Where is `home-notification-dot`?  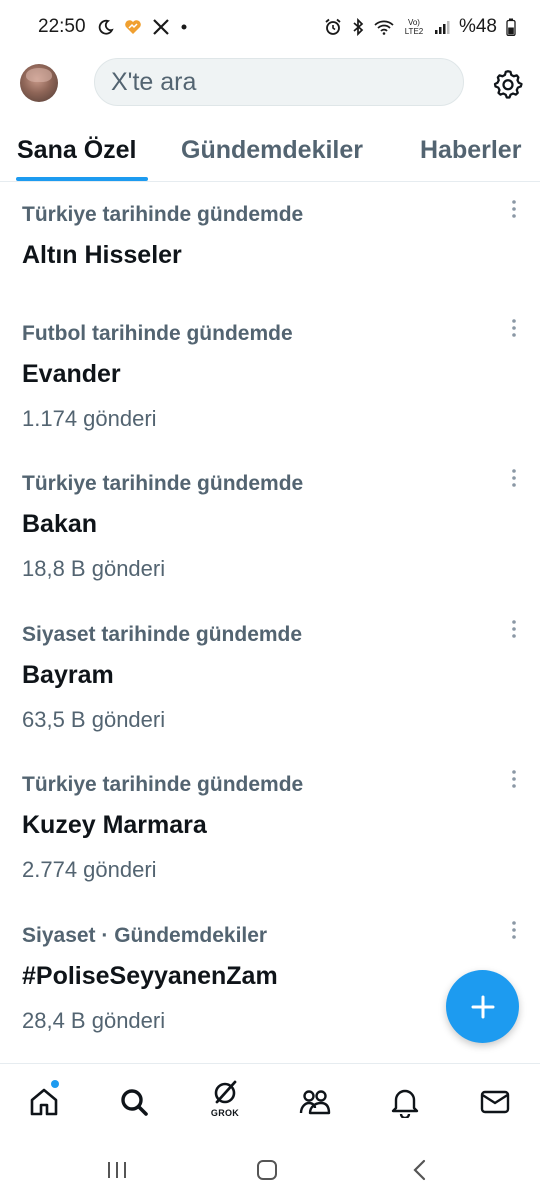
home-notification-dot is located at coordinates (55, 1084).